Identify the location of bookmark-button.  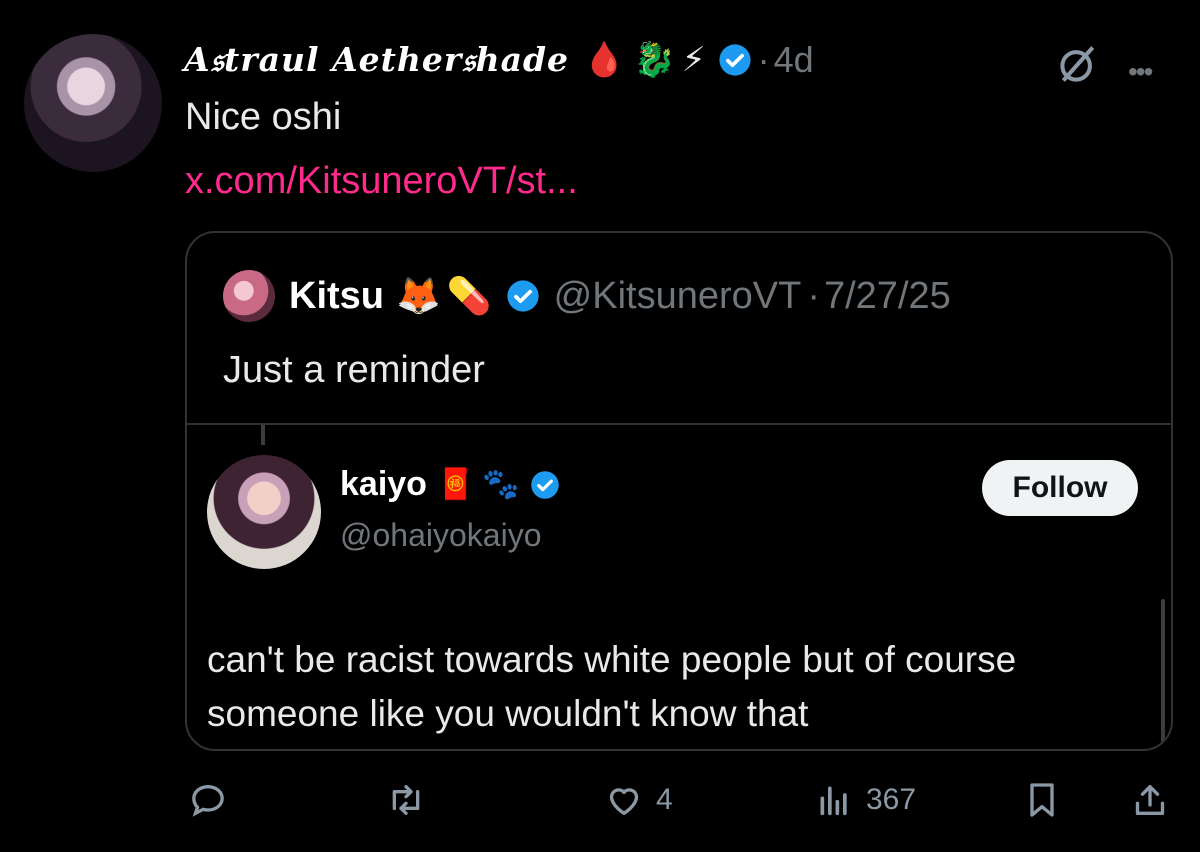
(1042, 800).